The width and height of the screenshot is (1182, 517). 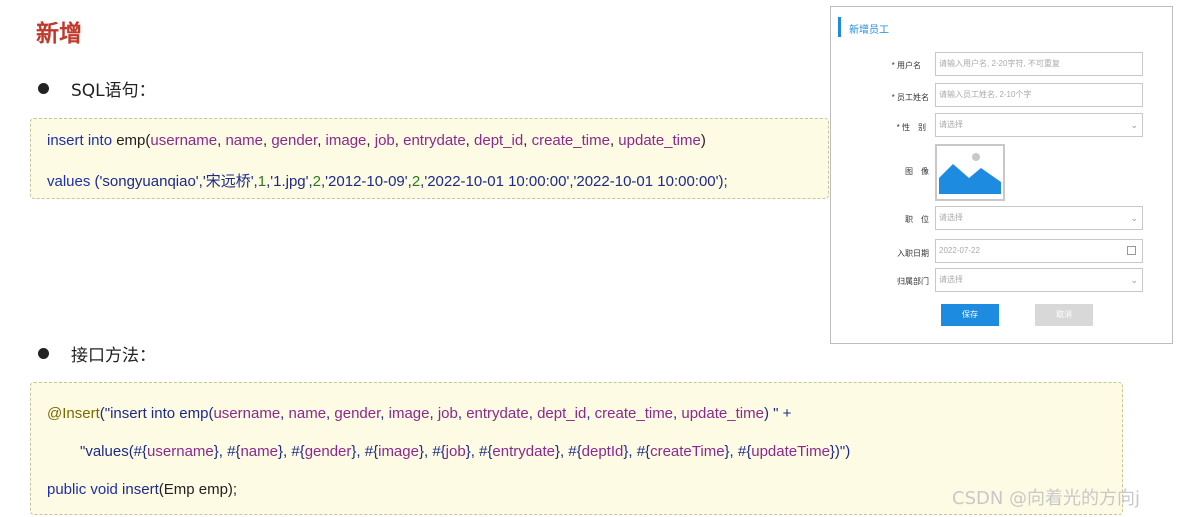 I want to click on entrydate-picker: 2022-07-22, so click(x=1039, y=251).